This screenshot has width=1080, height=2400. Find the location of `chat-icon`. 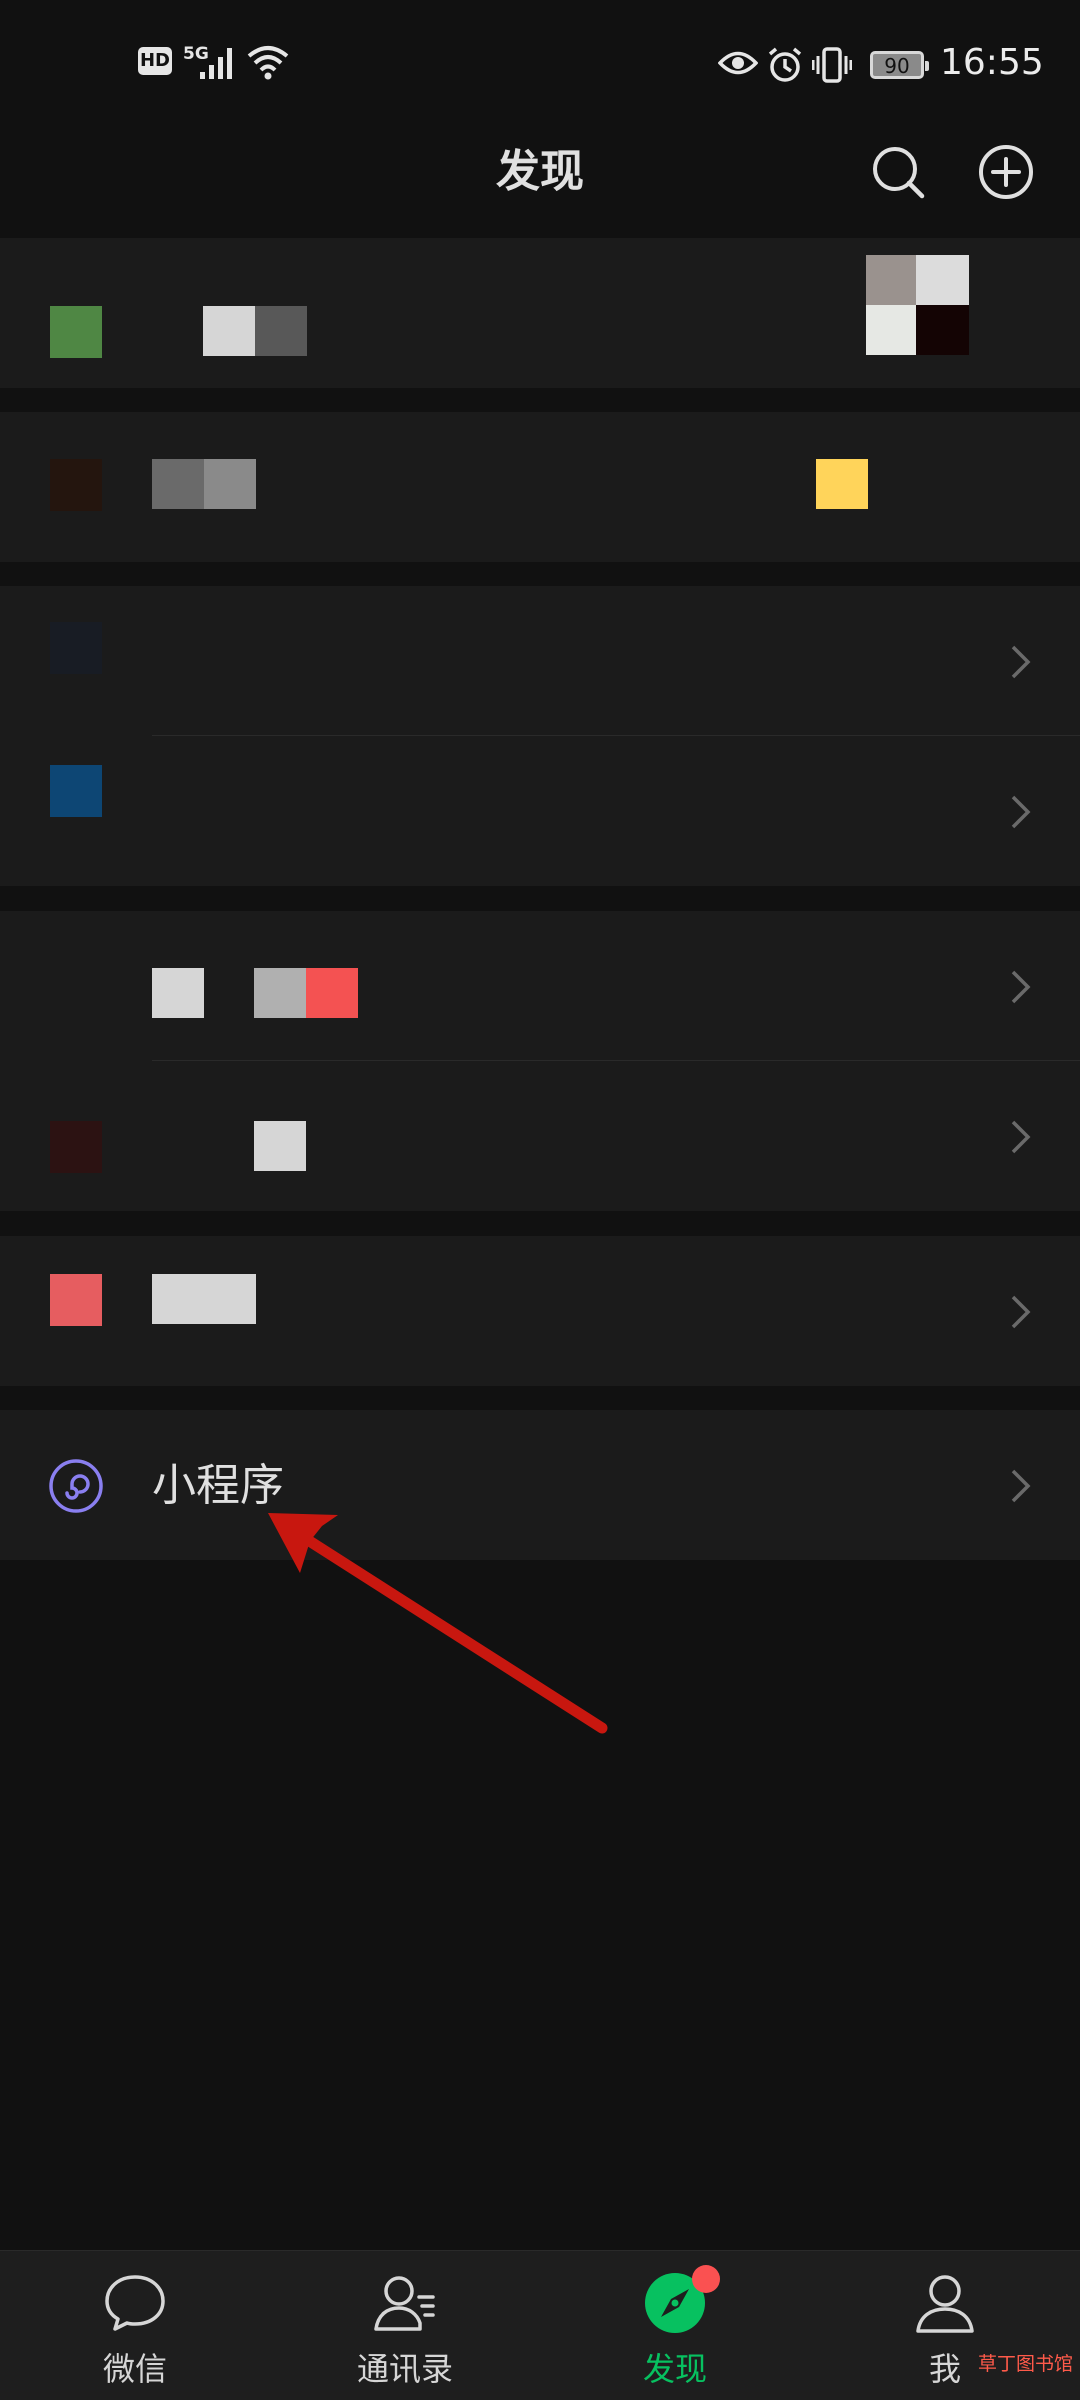

chat-icon is located at coordinates (135, 2303).